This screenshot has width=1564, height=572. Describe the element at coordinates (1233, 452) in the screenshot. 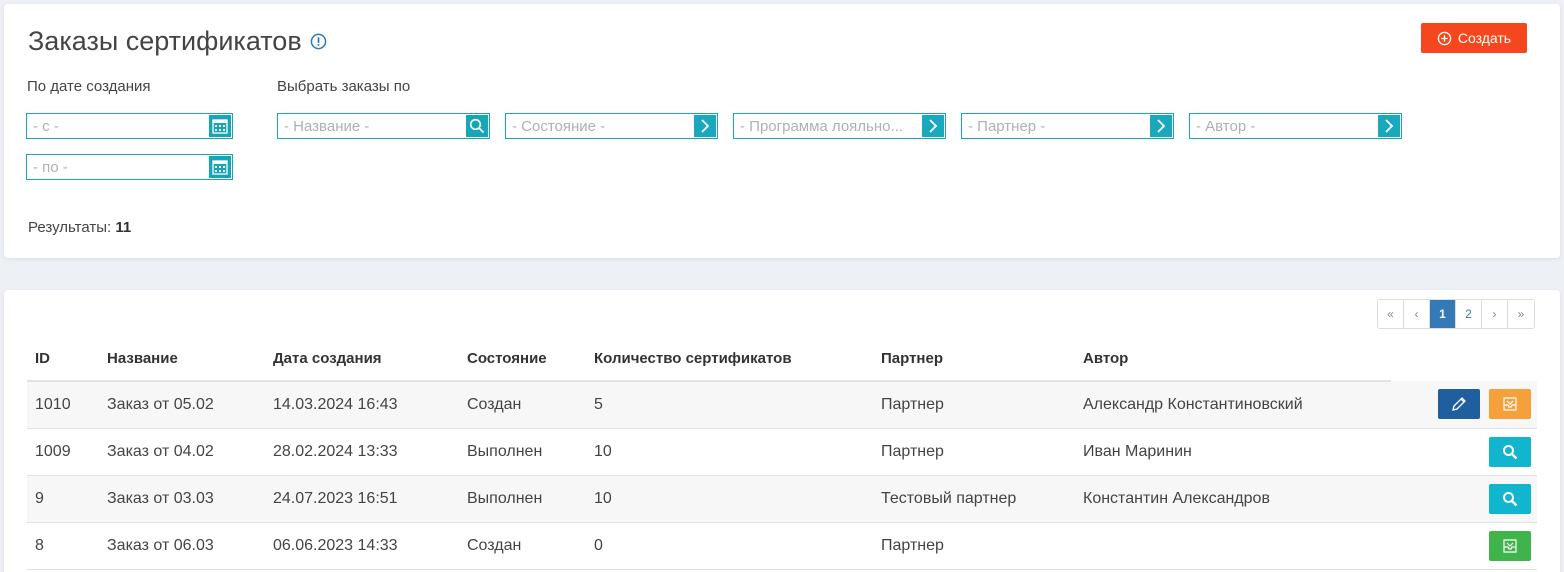

I see `cell-author: Иван Маринин` at that location.